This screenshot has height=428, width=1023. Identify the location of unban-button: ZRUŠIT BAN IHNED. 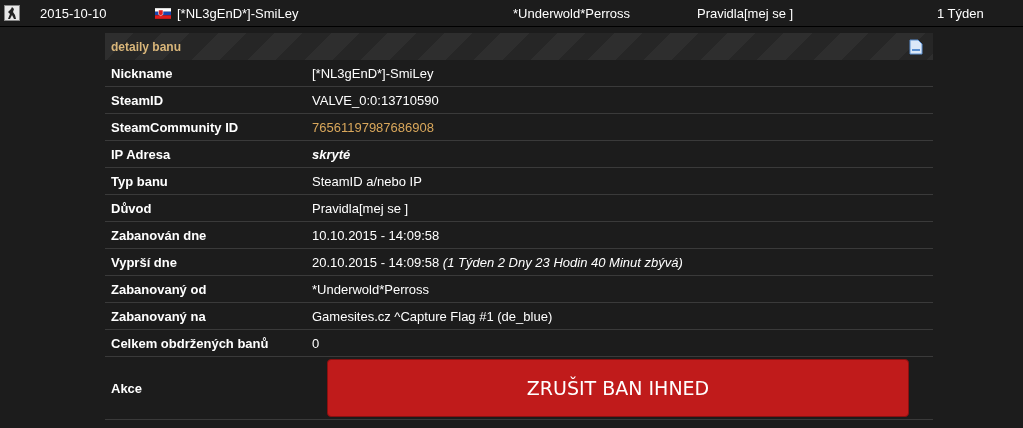
(618, 388).